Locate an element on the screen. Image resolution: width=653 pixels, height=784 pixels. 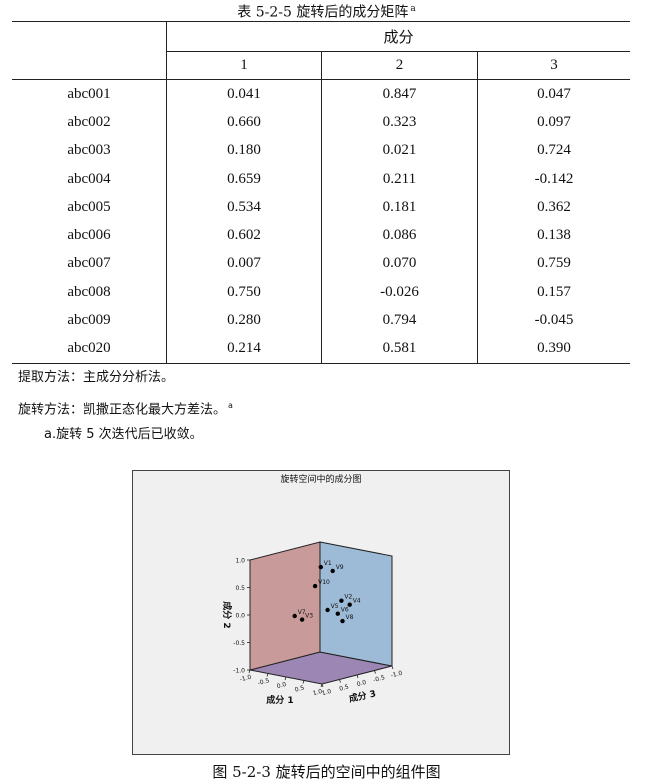
table-row: abc006 0.602 0.086 0.138 is located at coordinates (321, 235).